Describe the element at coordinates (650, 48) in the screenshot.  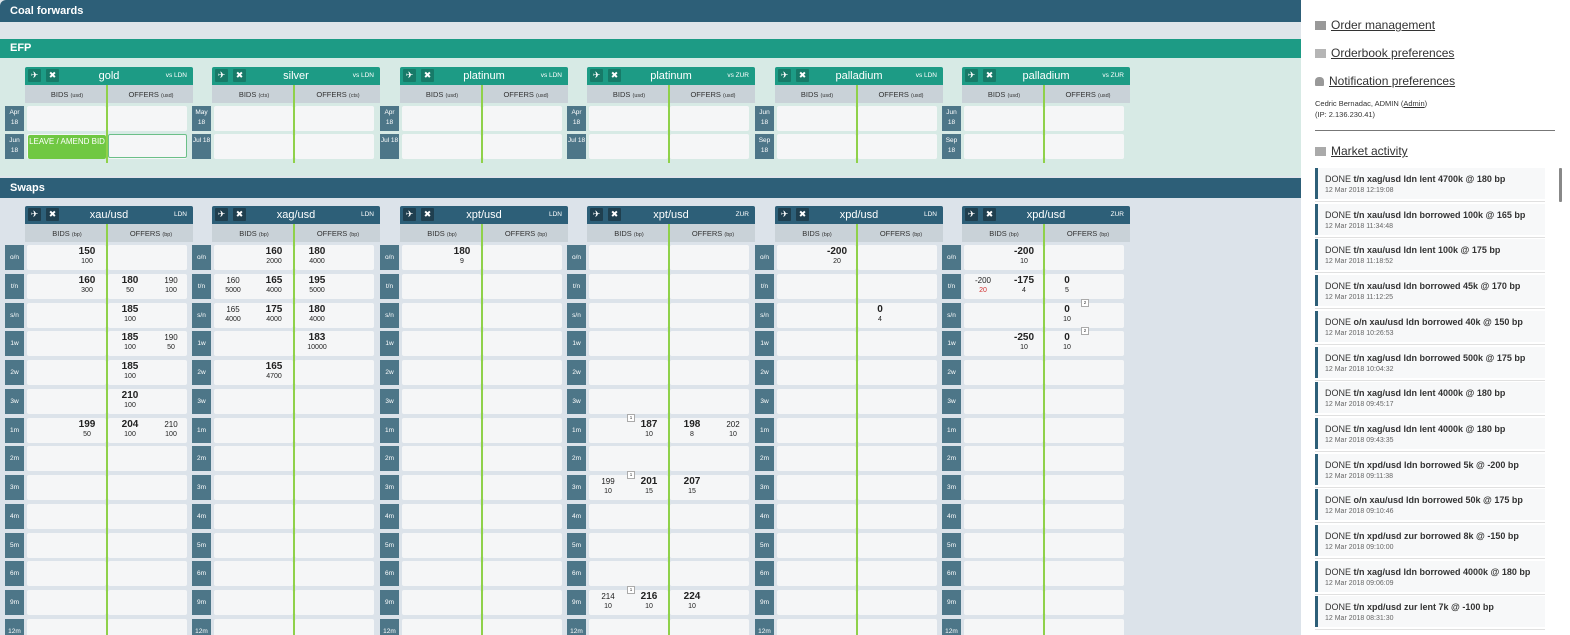
I see `efp-bar: EFP` at that location.